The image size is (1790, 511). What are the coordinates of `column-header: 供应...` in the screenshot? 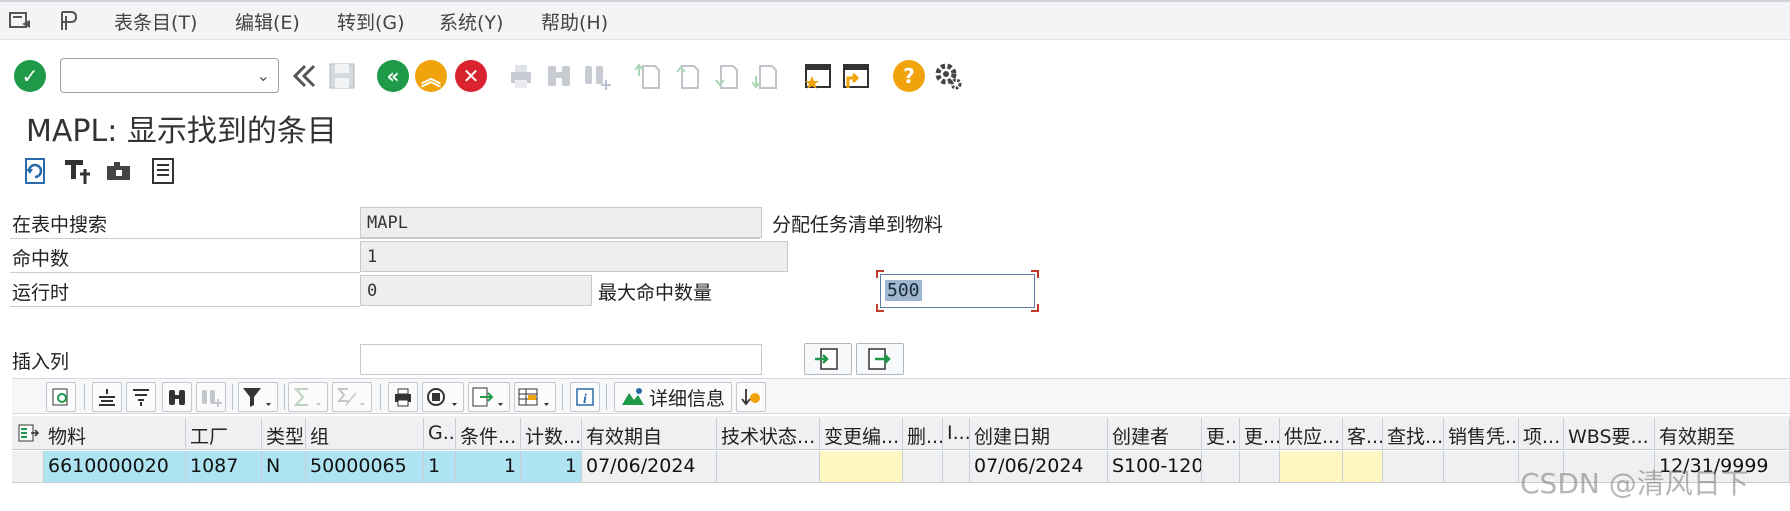 It's located at (1311, 434).